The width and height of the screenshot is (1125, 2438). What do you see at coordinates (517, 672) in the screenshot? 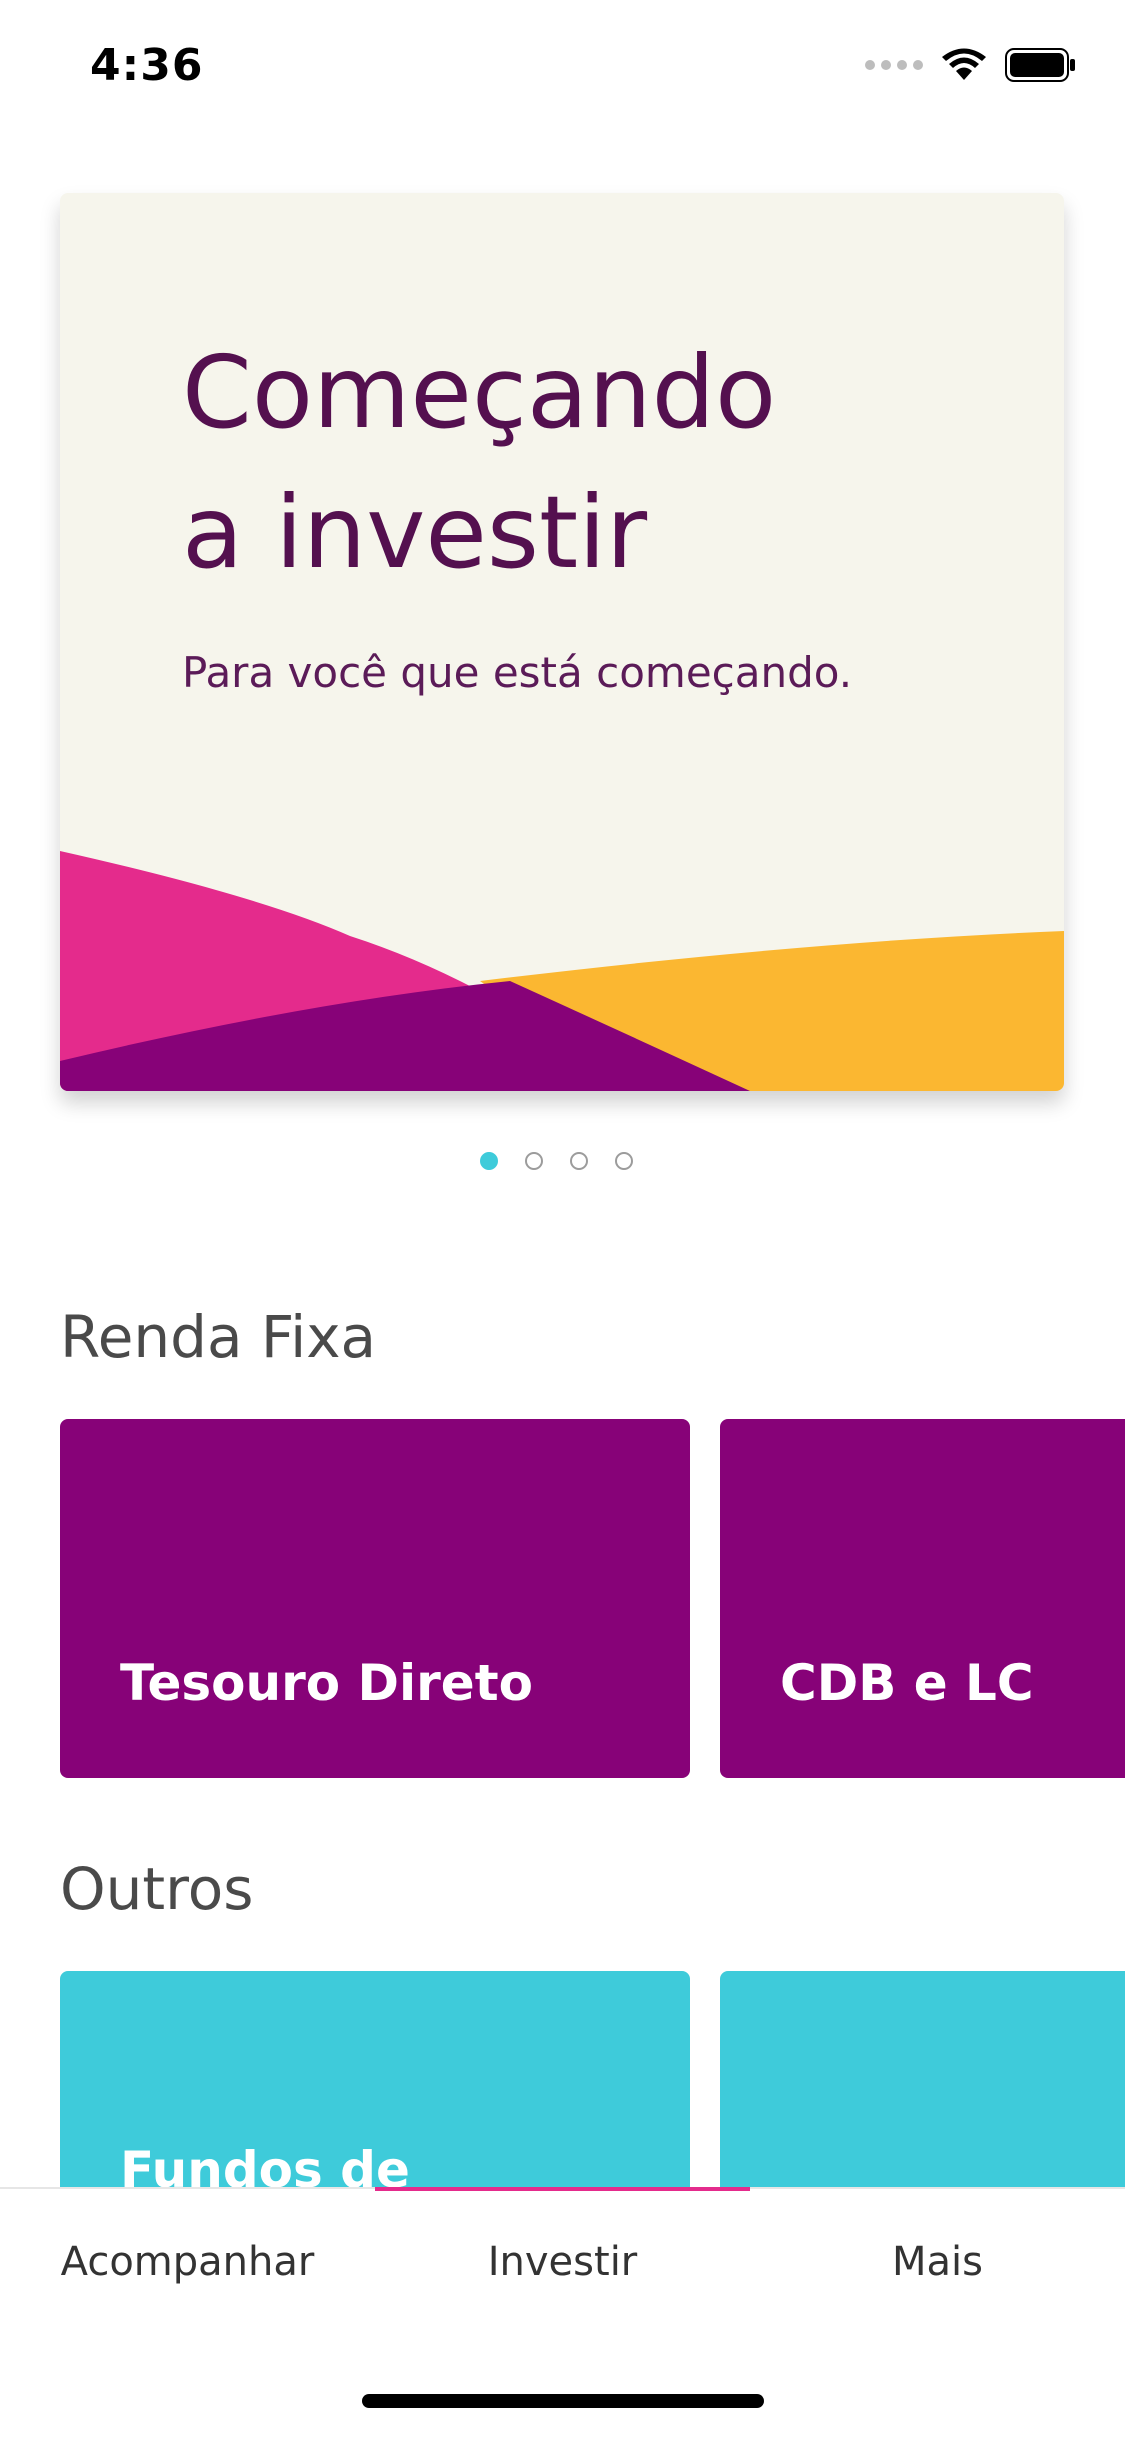
I see `hero-subtitle: Para você que está começando.` at bounding box center [517, 672].